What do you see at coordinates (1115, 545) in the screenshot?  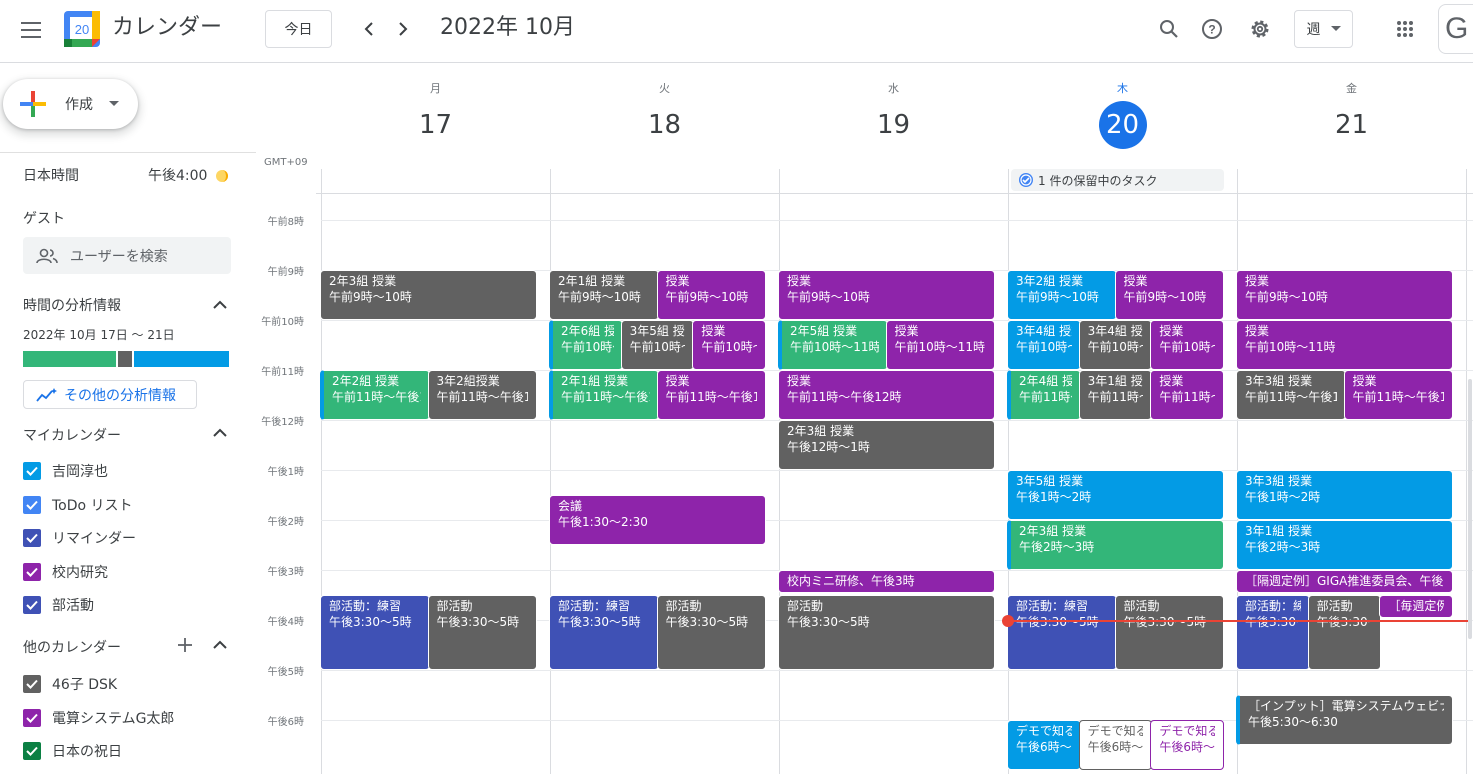 I see `calendar-event: 2年3組 授業 午後2時～3時` at bounding box center [1115, 545].